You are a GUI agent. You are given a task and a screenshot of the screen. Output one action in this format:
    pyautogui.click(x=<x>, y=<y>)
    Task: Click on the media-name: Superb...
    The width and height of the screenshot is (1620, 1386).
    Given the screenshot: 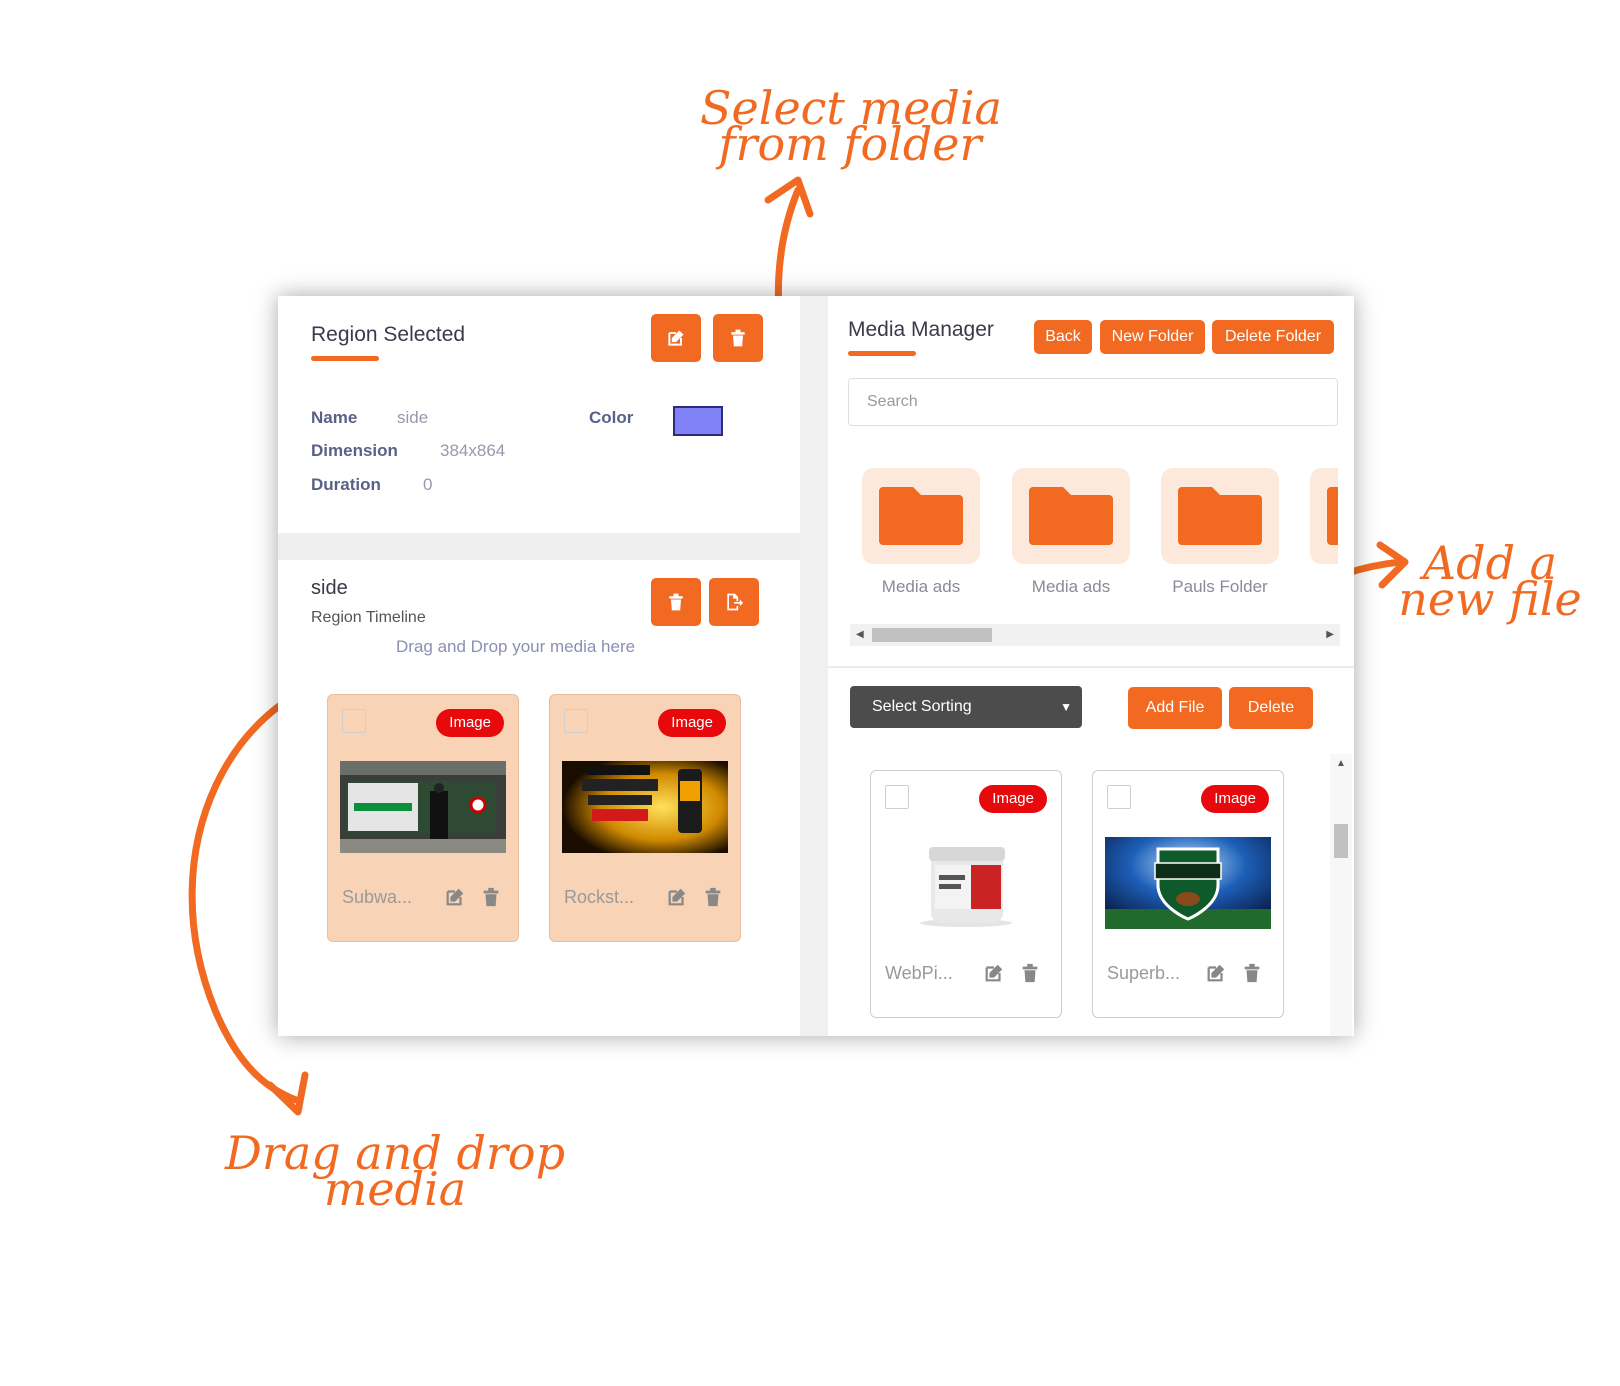 What is the action you would take?
    pyautogui.click(x=1144, y=973)
    